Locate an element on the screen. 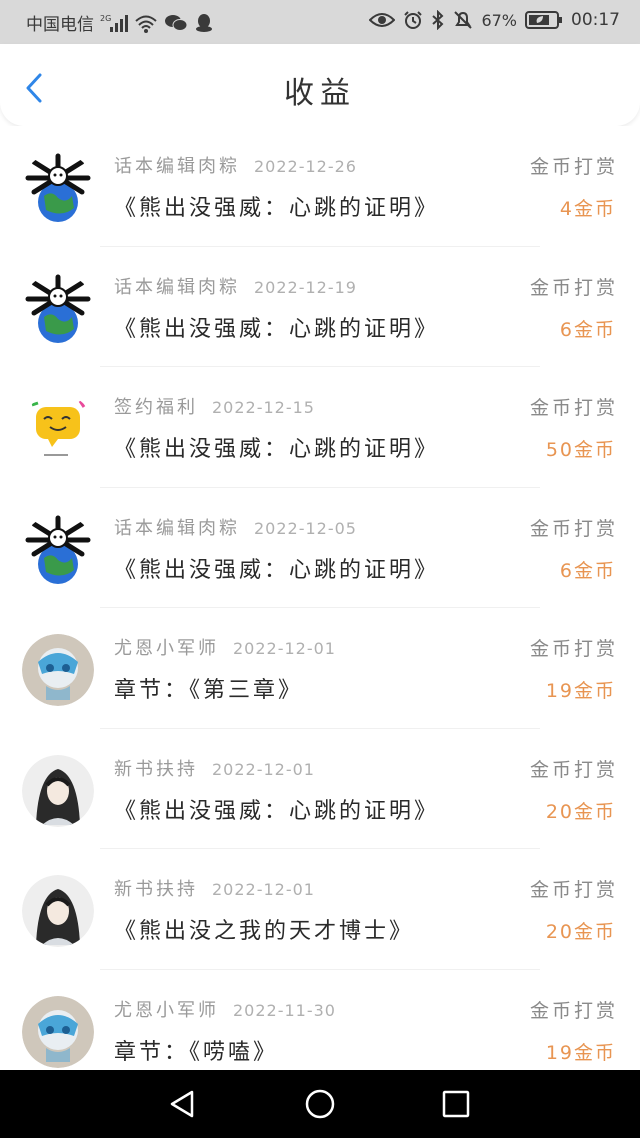 The image size is (640, 1138). home-circle-icon is located at coordinates (320, 1104).